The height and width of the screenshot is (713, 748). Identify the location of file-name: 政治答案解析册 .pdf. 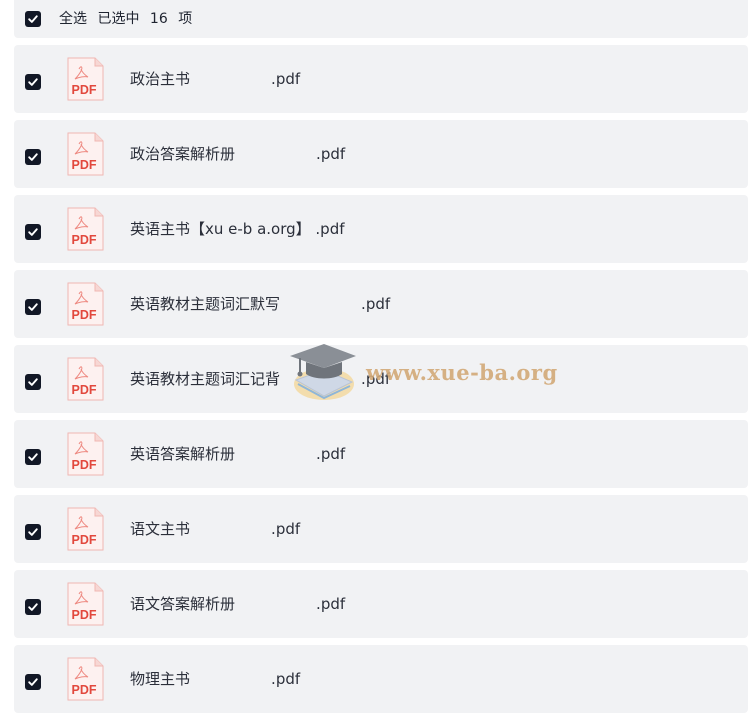
(238, 154).